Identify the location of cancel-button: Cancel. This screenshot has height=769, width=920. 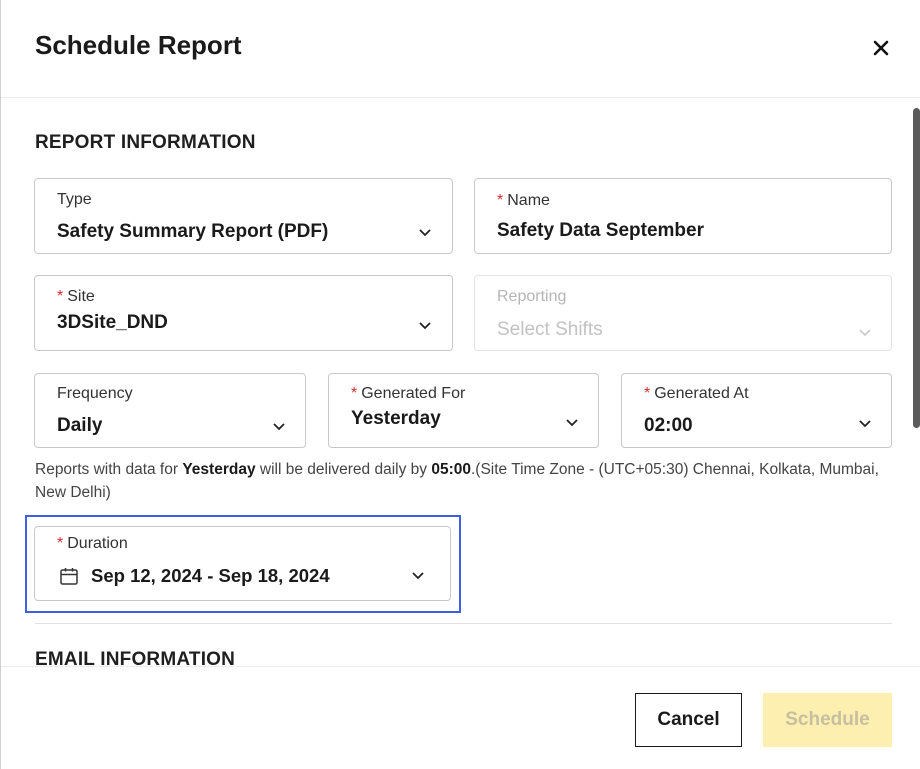
(688, 720).